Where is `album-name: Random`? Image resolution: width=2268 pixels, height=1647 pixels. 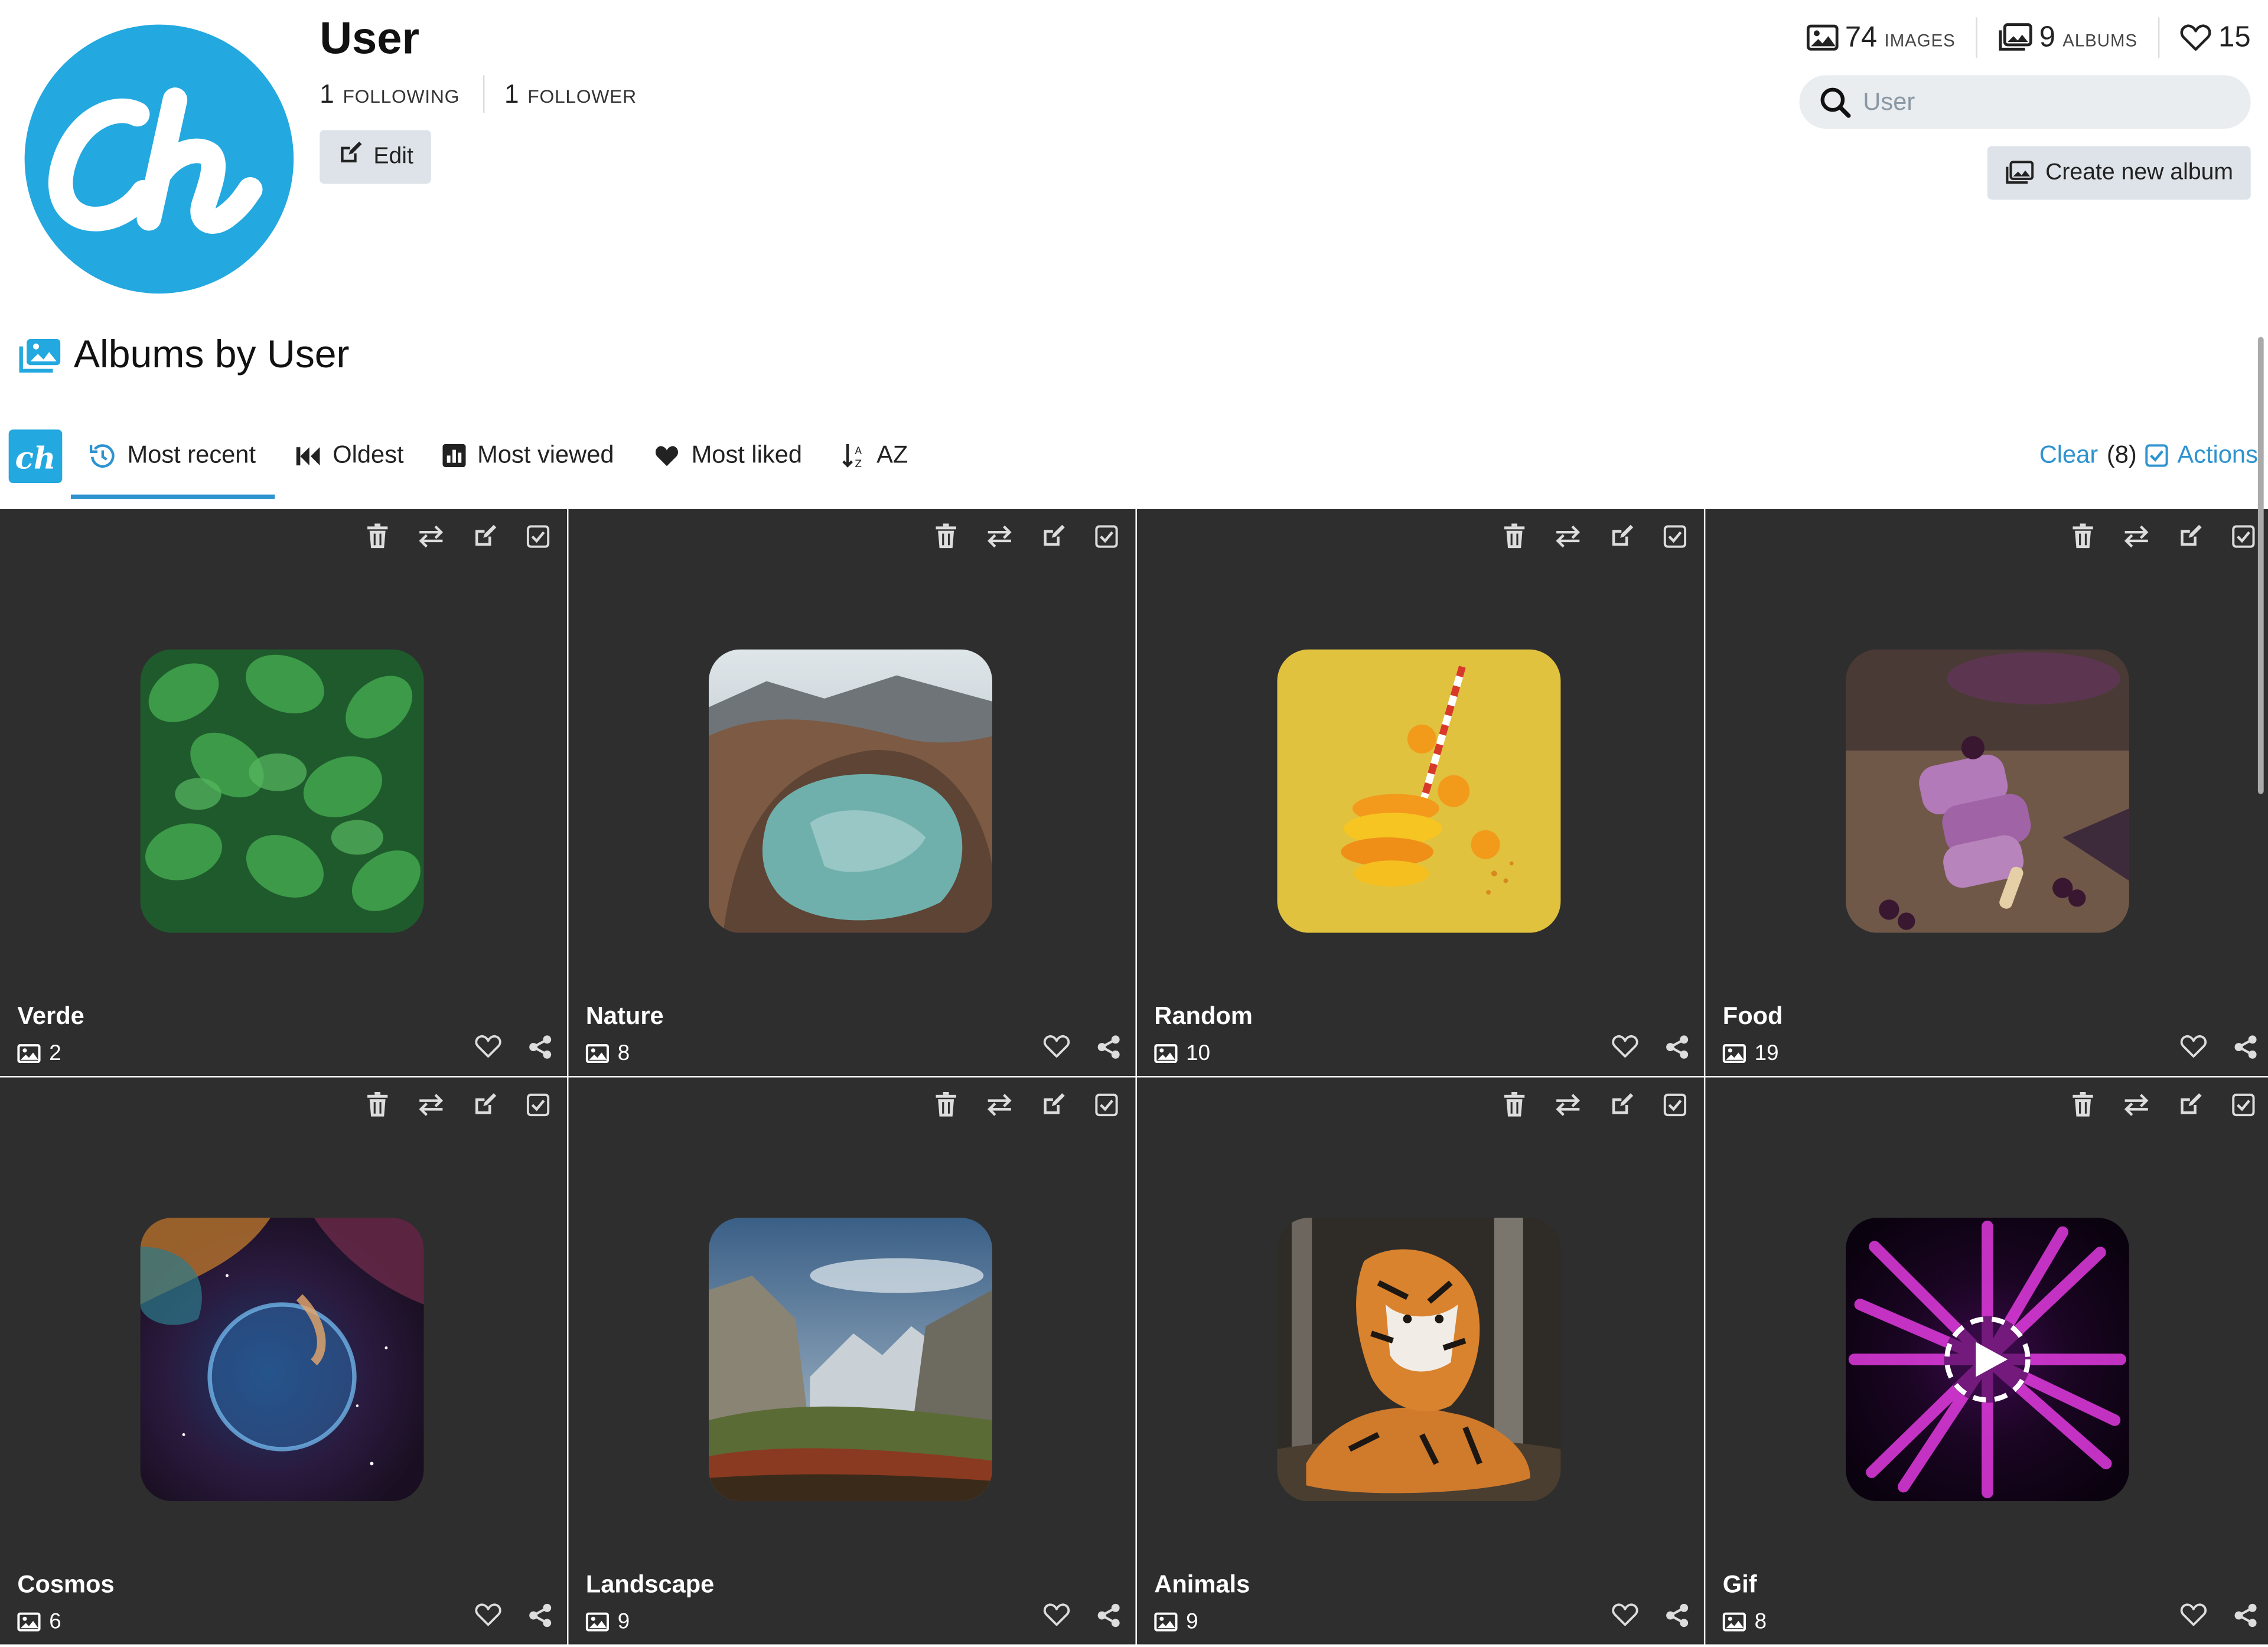
album-name: Random is located at coordinates (1203, 1016).